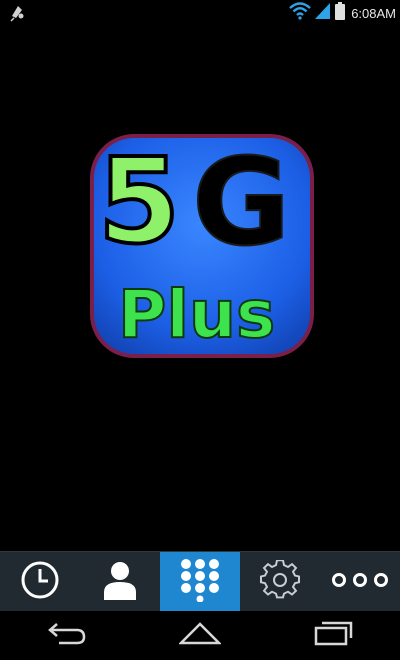  What do you see at coordinates (300, 13) in the screenshot?
I see `wifi-icon` at bounding box center [300, 13].